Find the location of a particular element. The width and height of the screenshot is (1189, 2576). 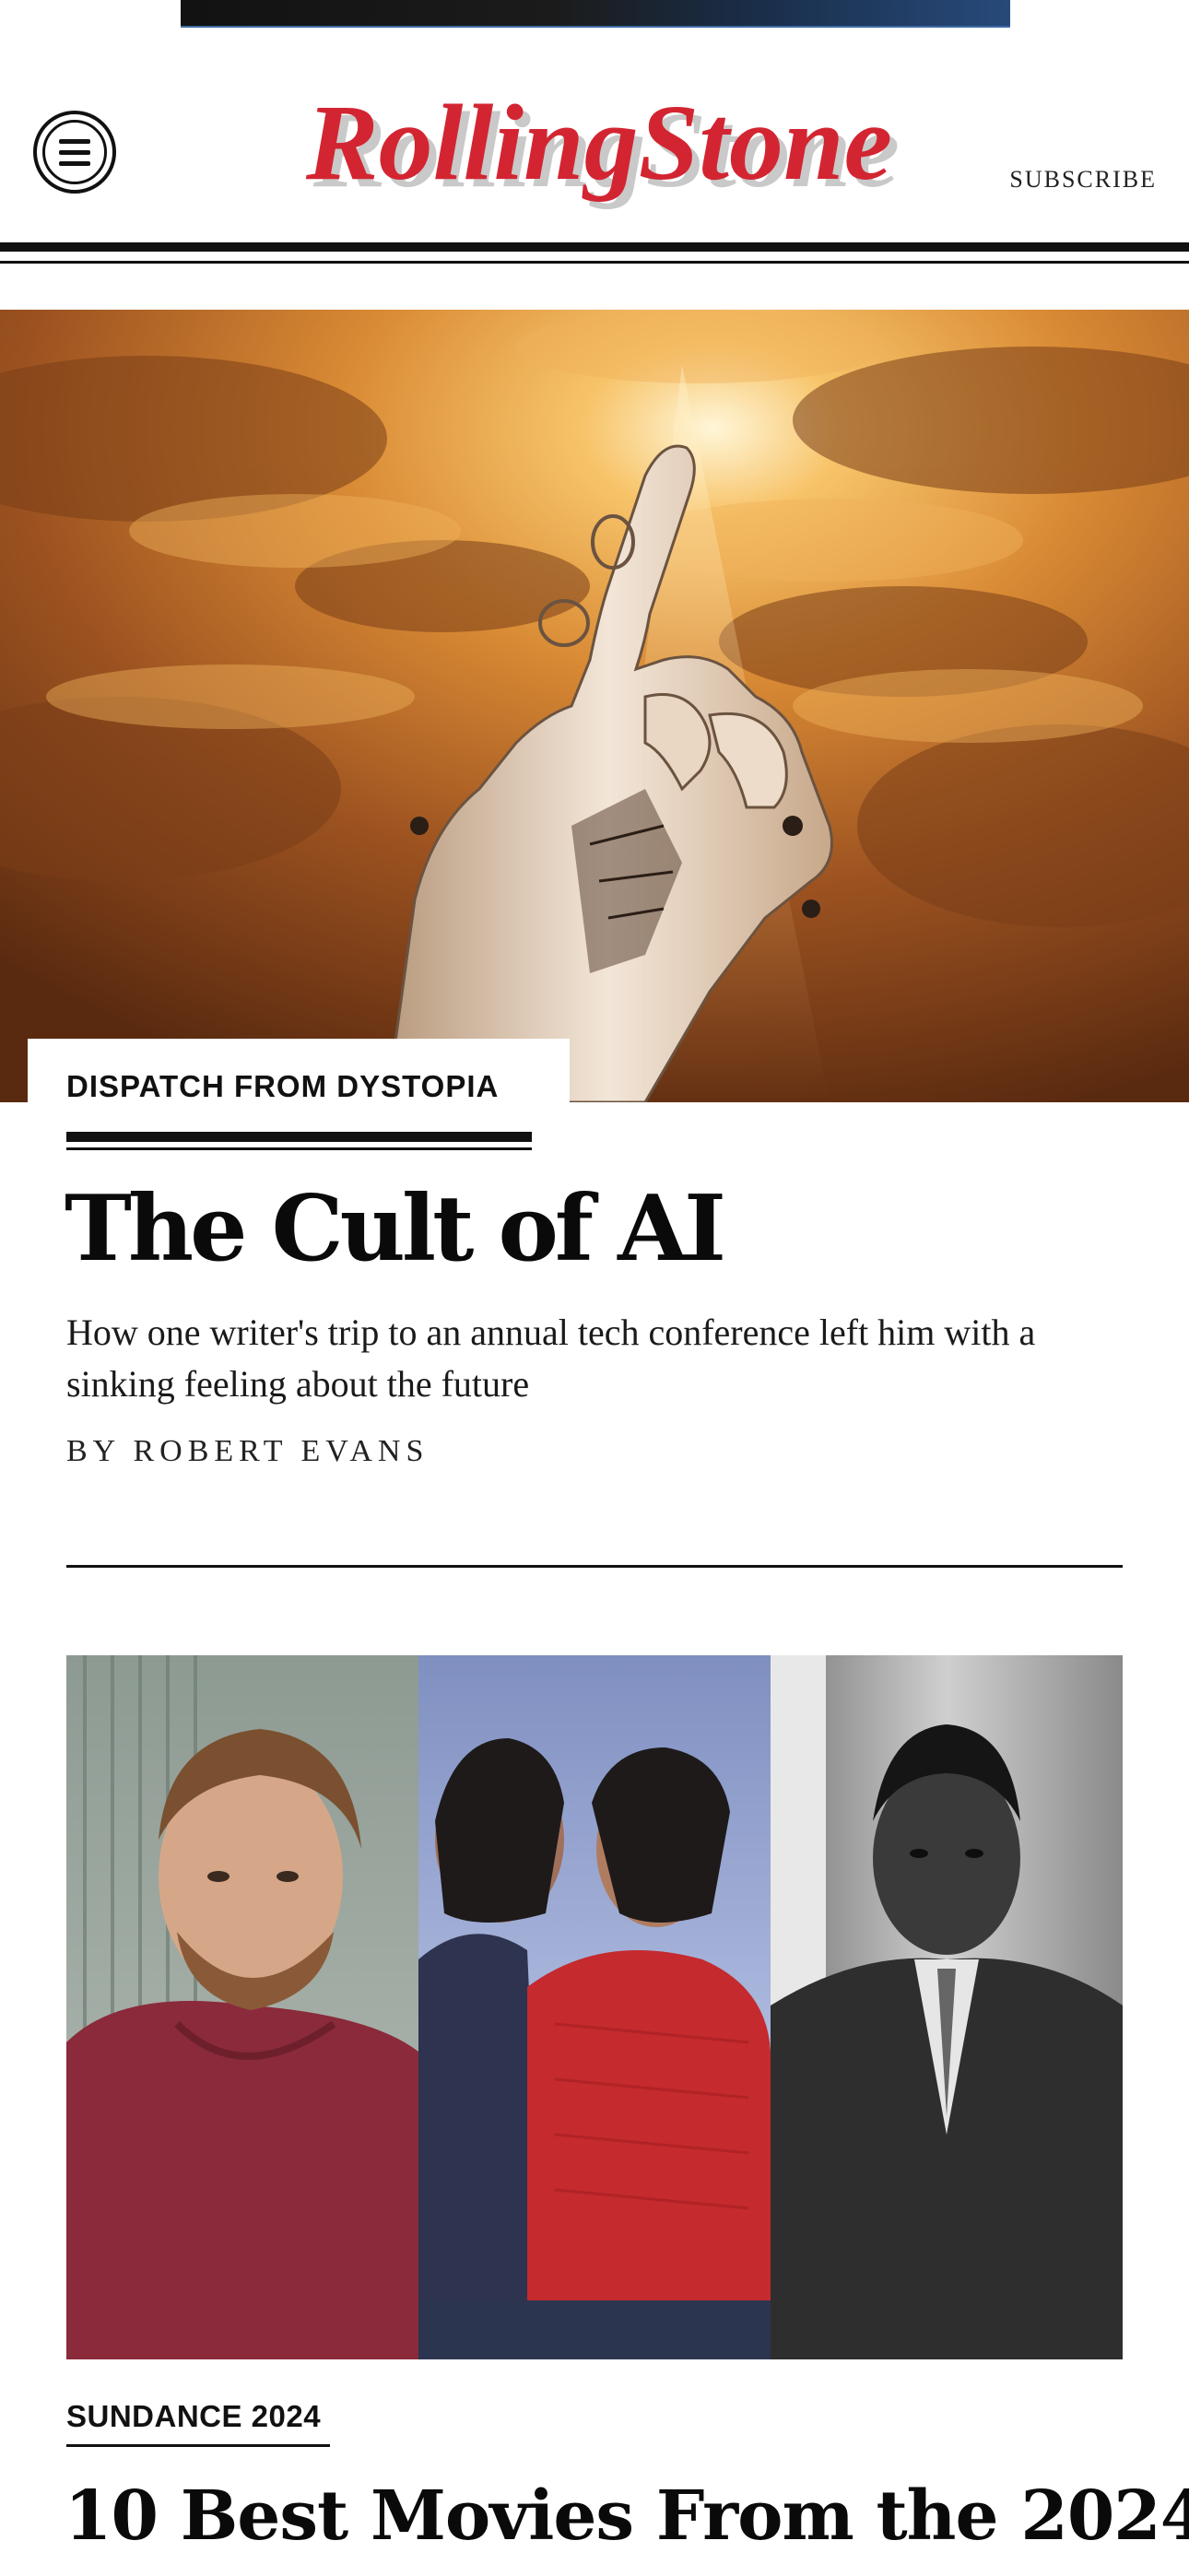

hero-byline: BY ROBERT EVANS is located at coordinates (248, 1451).